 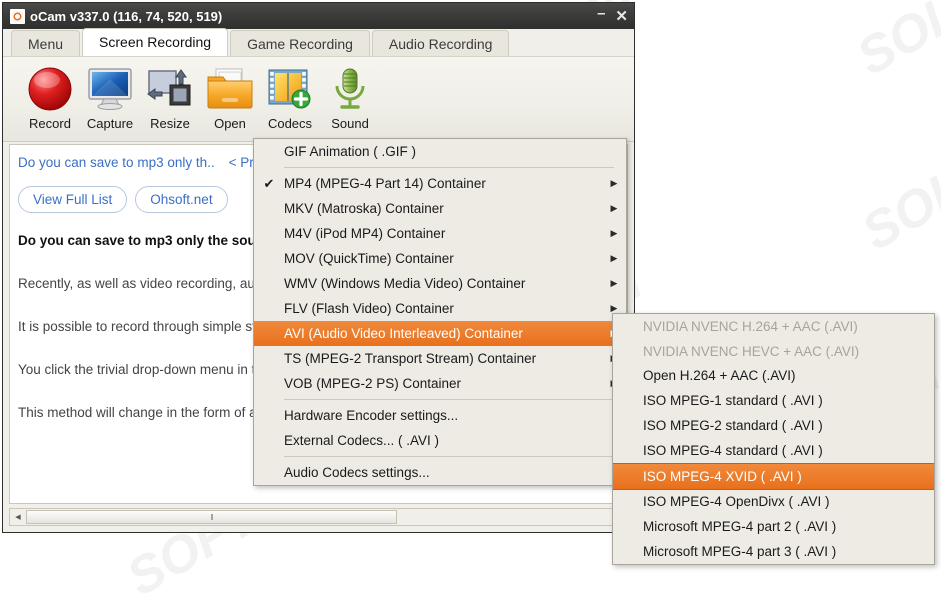 I want to click on scroll-grip, so click(x=212, y=517).